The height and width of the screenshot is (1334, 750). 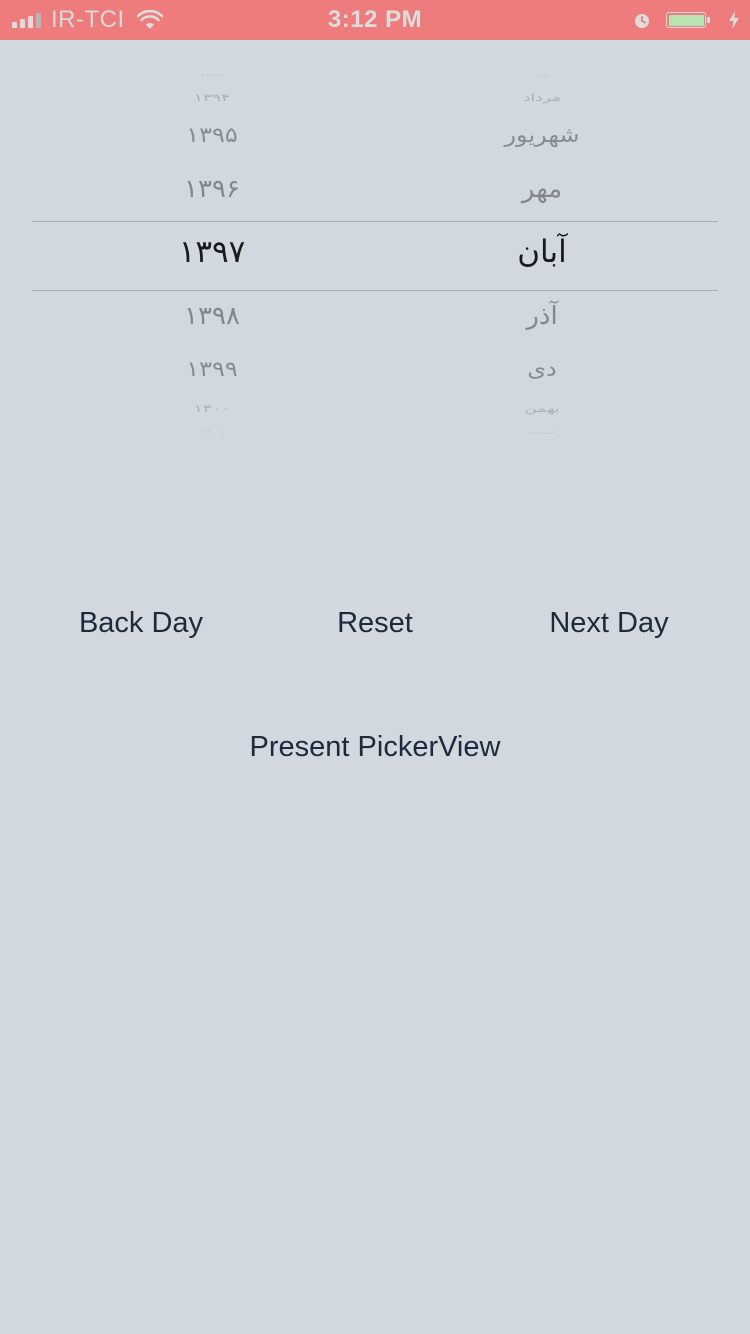 I want to click on year-row: ۱۳۹۶, so click(x=212, y=188).